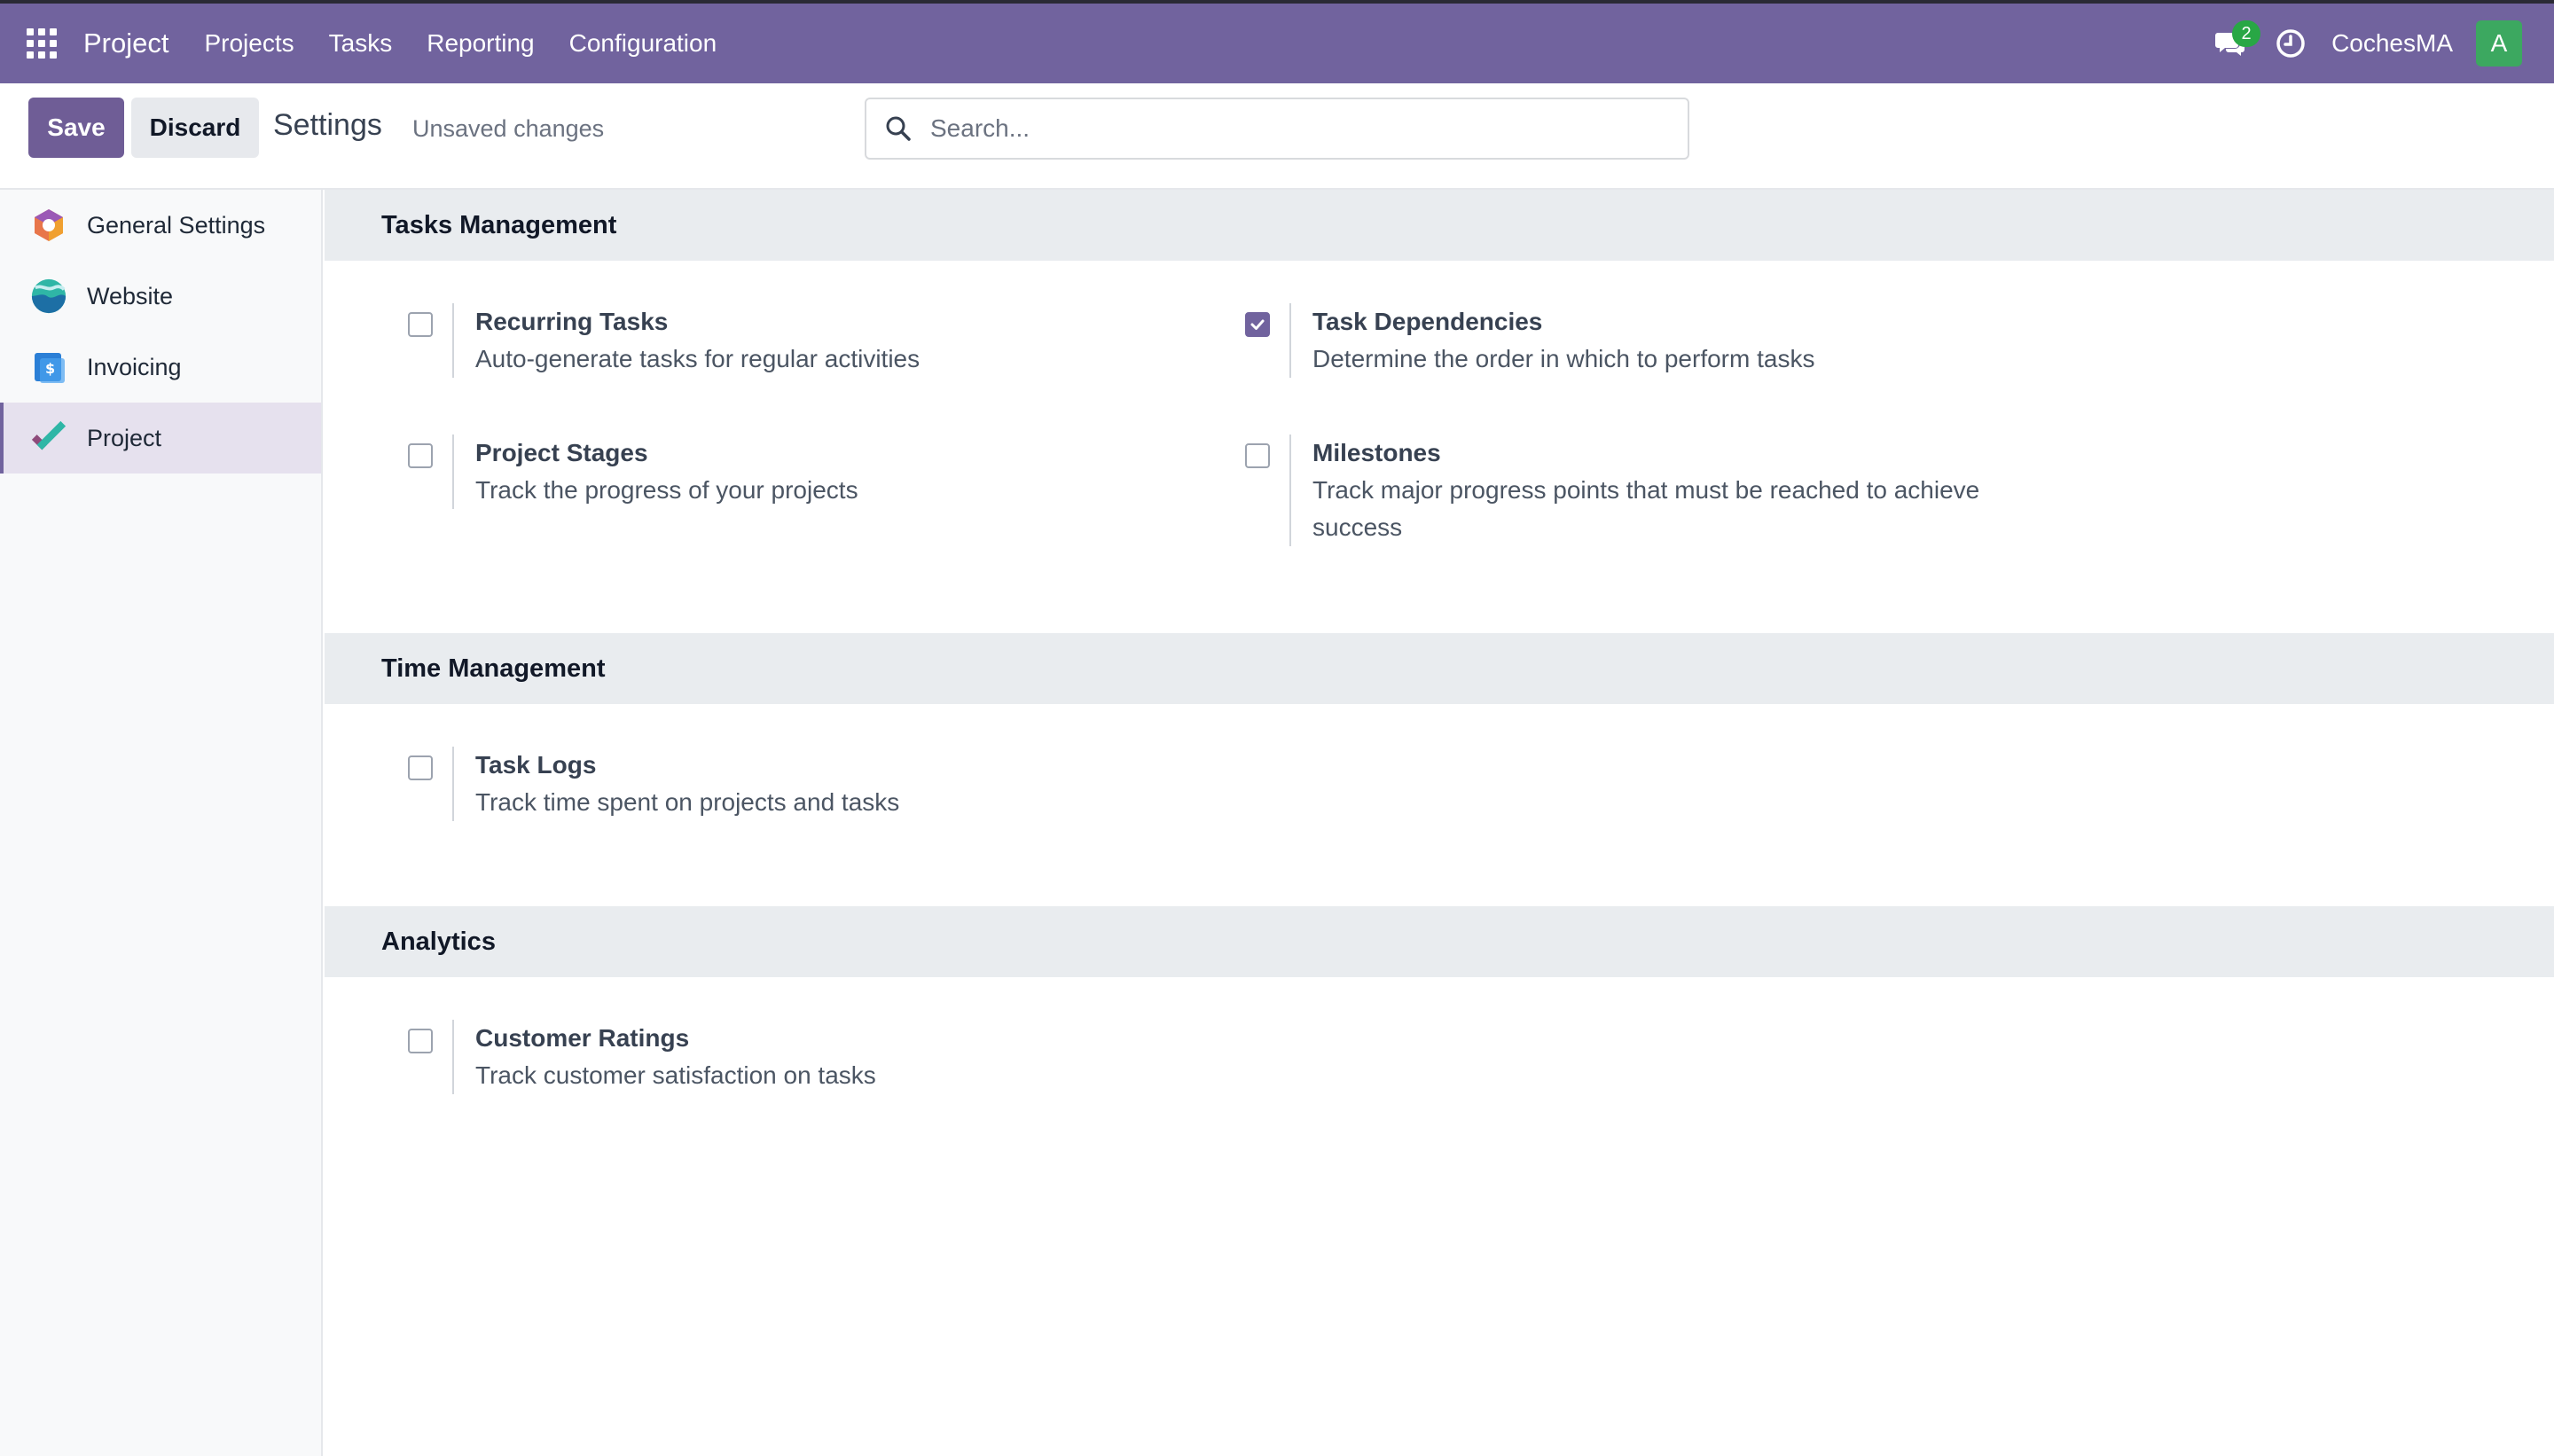  What do you see at coordinates (1357, 527) in the screenshot?
I see `setting-description: success` at bounding box center [1357, 527].